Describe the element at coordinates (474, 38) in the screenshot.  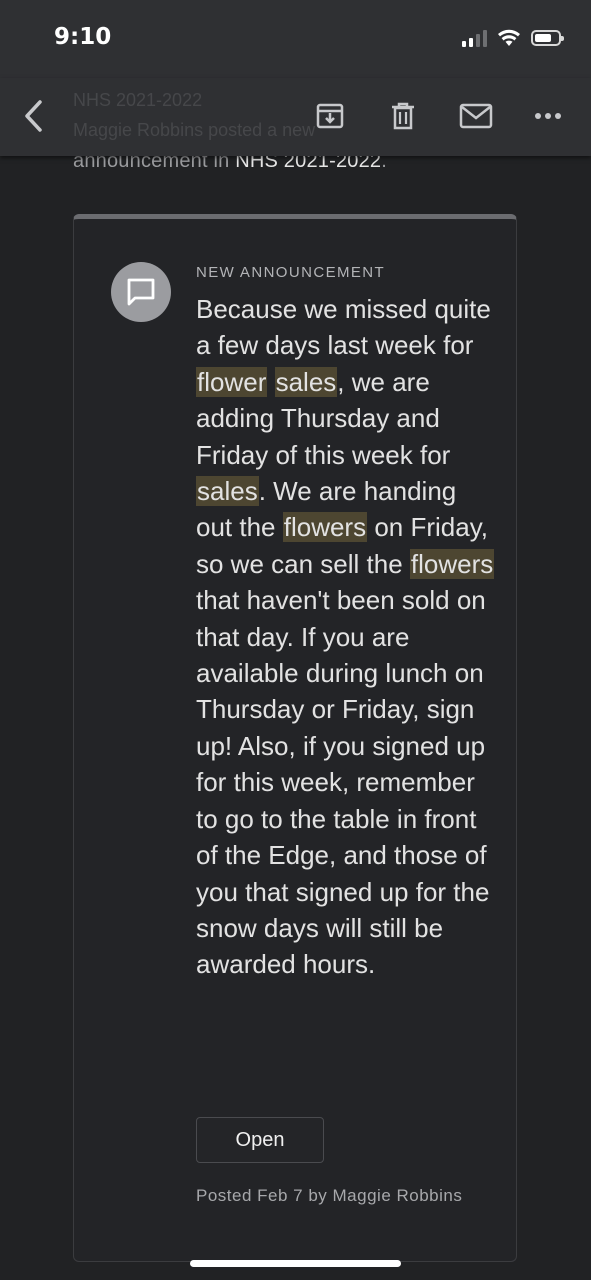
I see `cellular-signal-icon` at that location.